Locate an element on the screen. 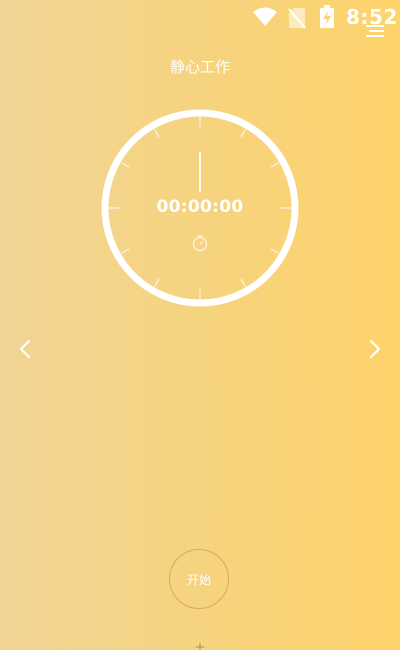 The width and height of the screenshot is (400, 650). timer-display: 00:00:00 is located at coordinates (200, 207).